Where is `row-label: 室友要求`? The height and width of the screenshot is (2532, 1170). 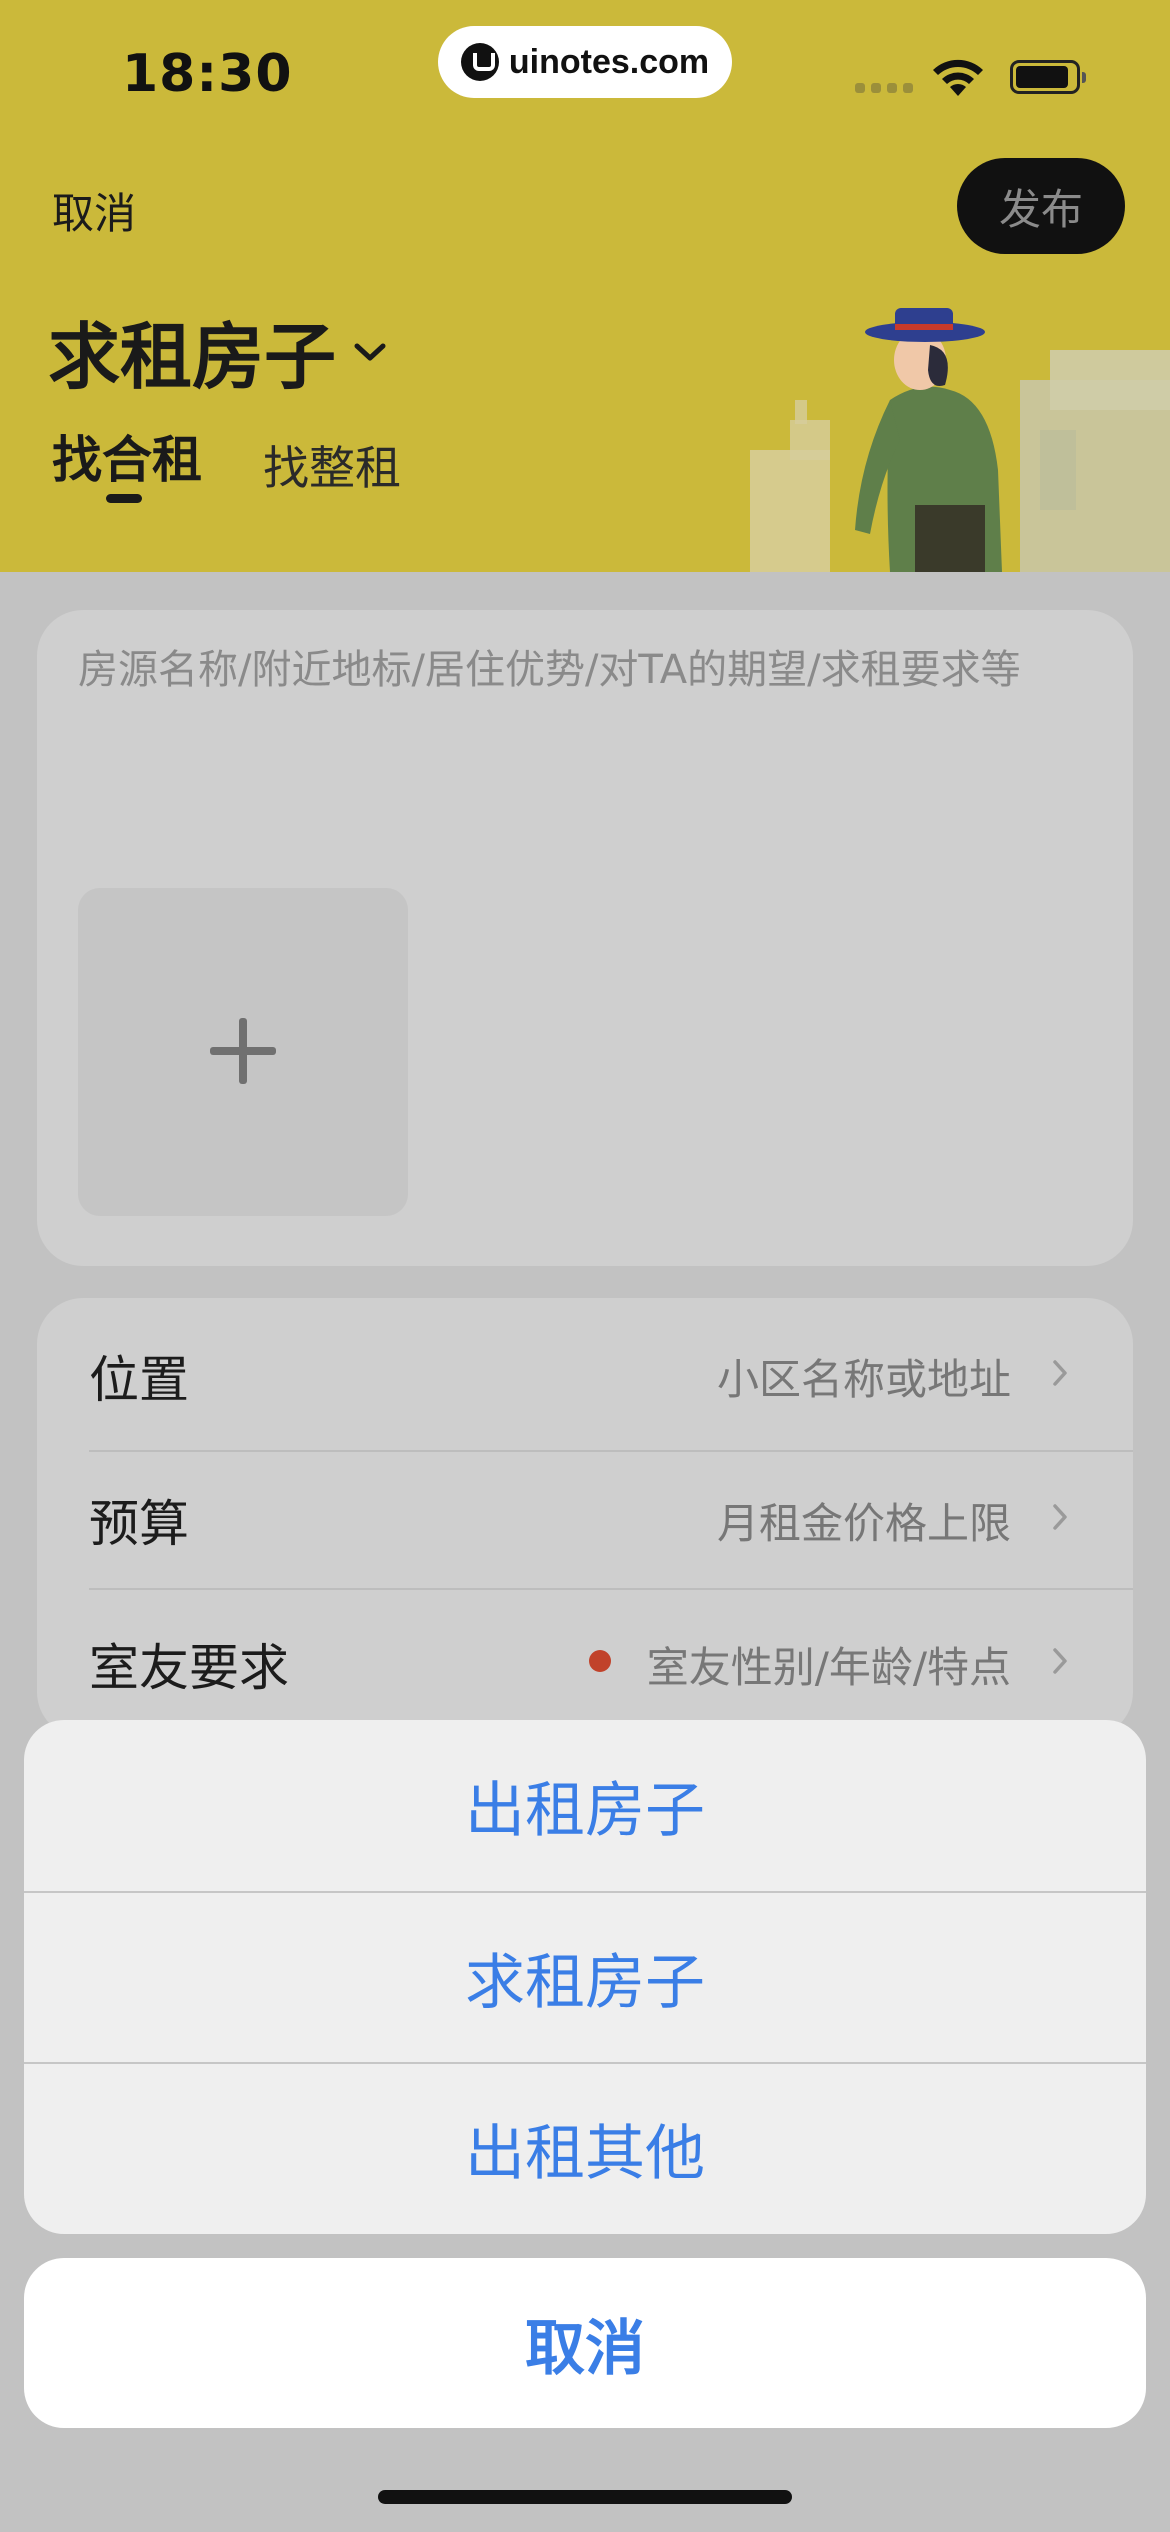 row-label: 室友要求 is located at coordinates (189, 1668).